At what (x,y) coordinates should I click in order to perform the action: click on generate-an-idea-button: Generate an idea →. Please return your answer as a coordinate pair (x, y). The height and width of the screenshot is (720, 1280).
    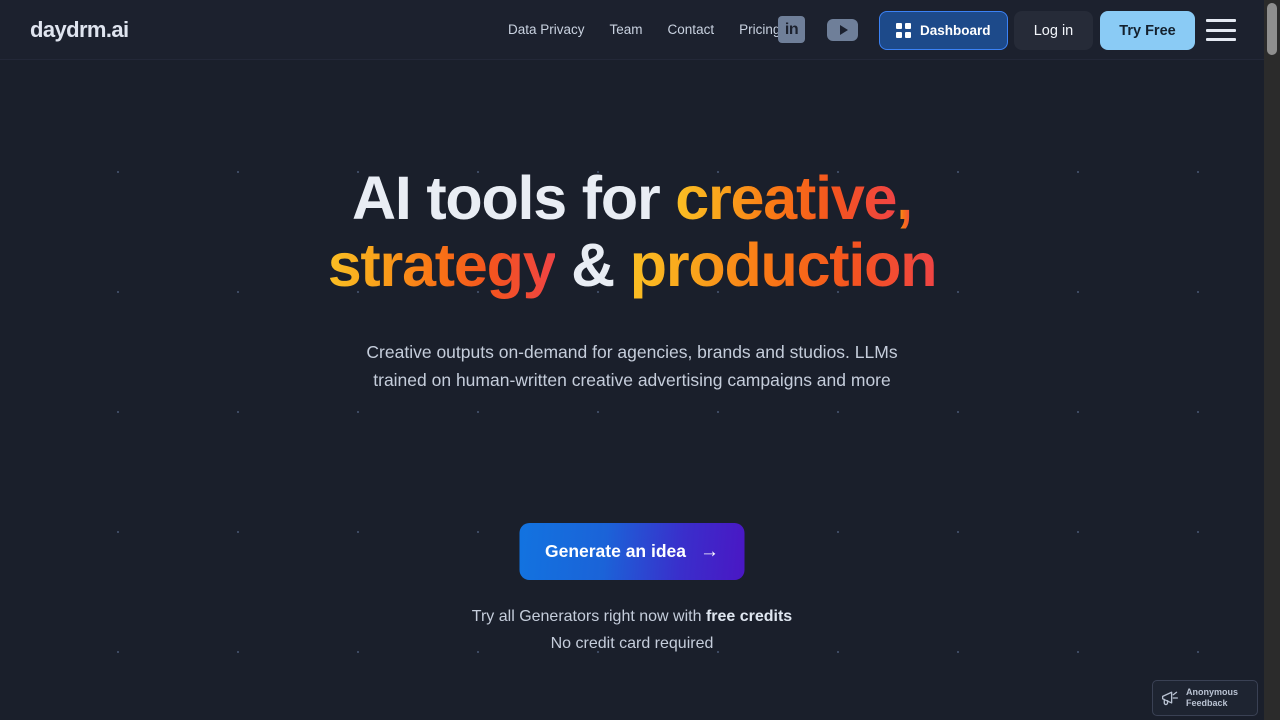
    Looking at the image, I should click on (632, 551).